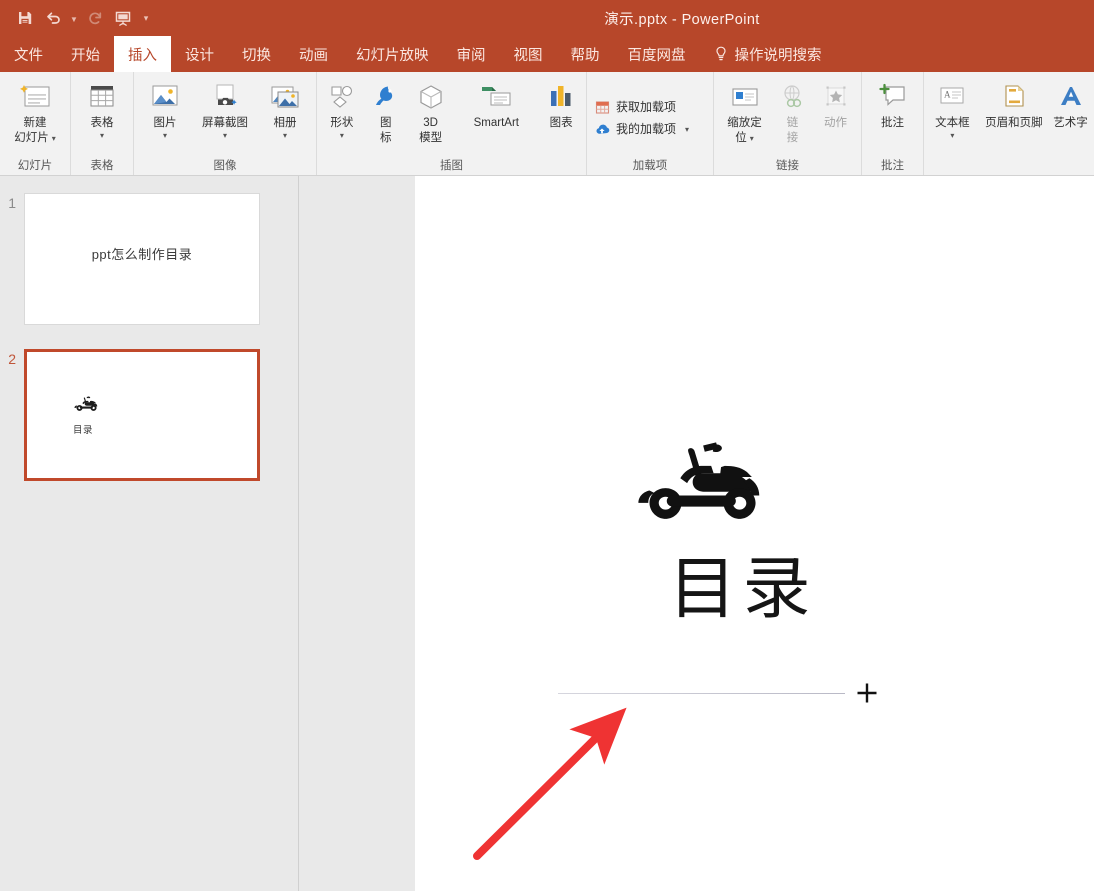 This screenshot has height=891, width=1094. I want to click on slide-number-2: 2, so click(12, 359).